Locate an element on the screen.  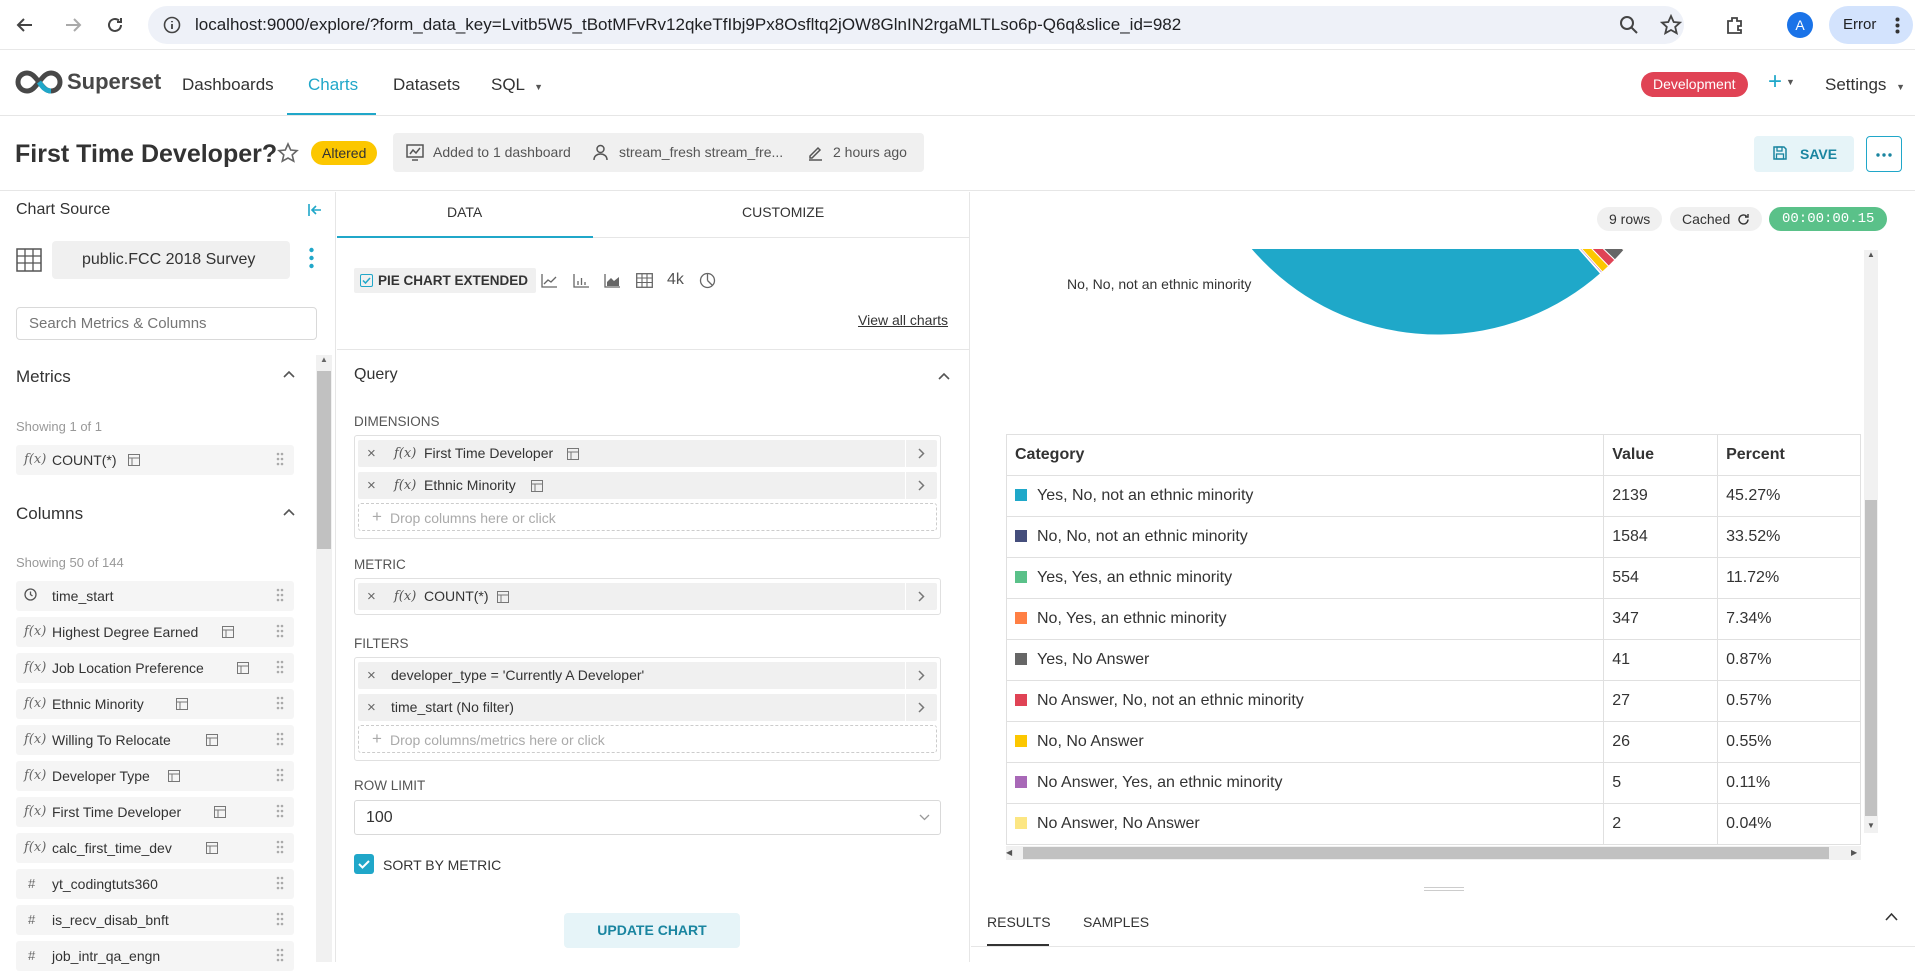
dimension-pill: × f(x) Ethnic Minority is located at coordinates (647, 485).